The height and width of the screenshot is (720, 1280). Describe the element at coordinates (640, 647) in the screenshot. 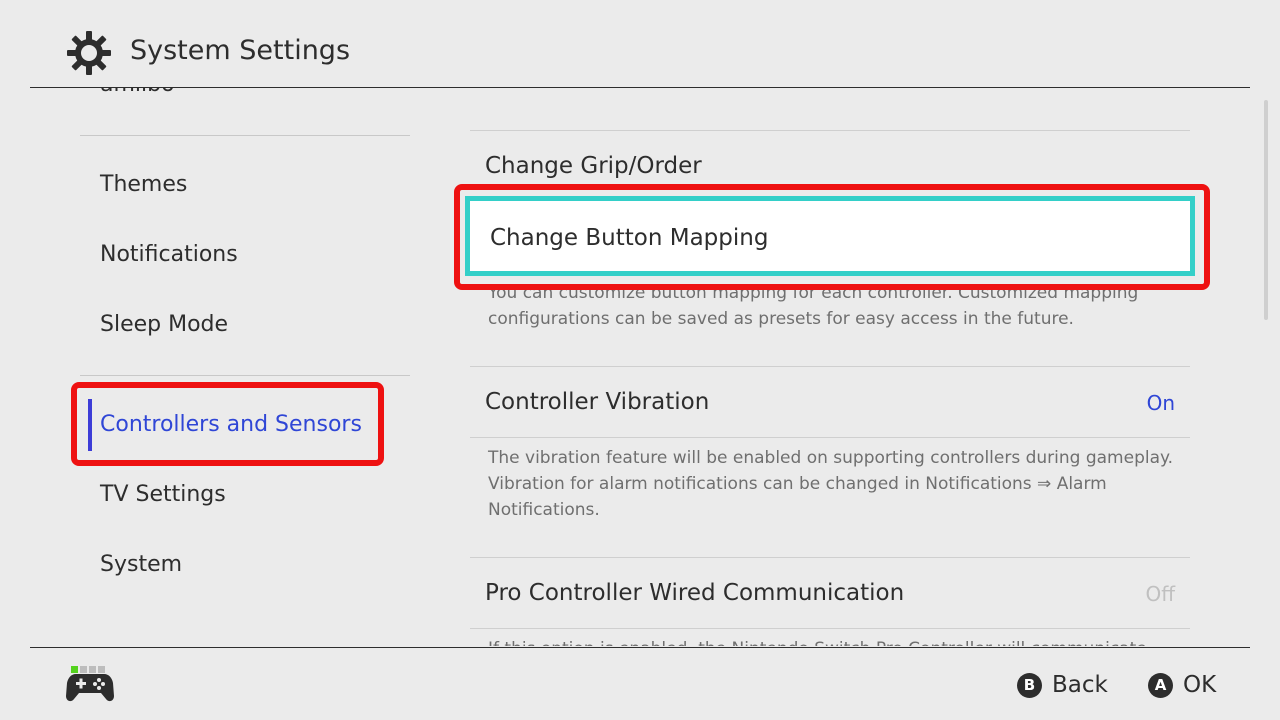

I see `footer-divider` at that location.